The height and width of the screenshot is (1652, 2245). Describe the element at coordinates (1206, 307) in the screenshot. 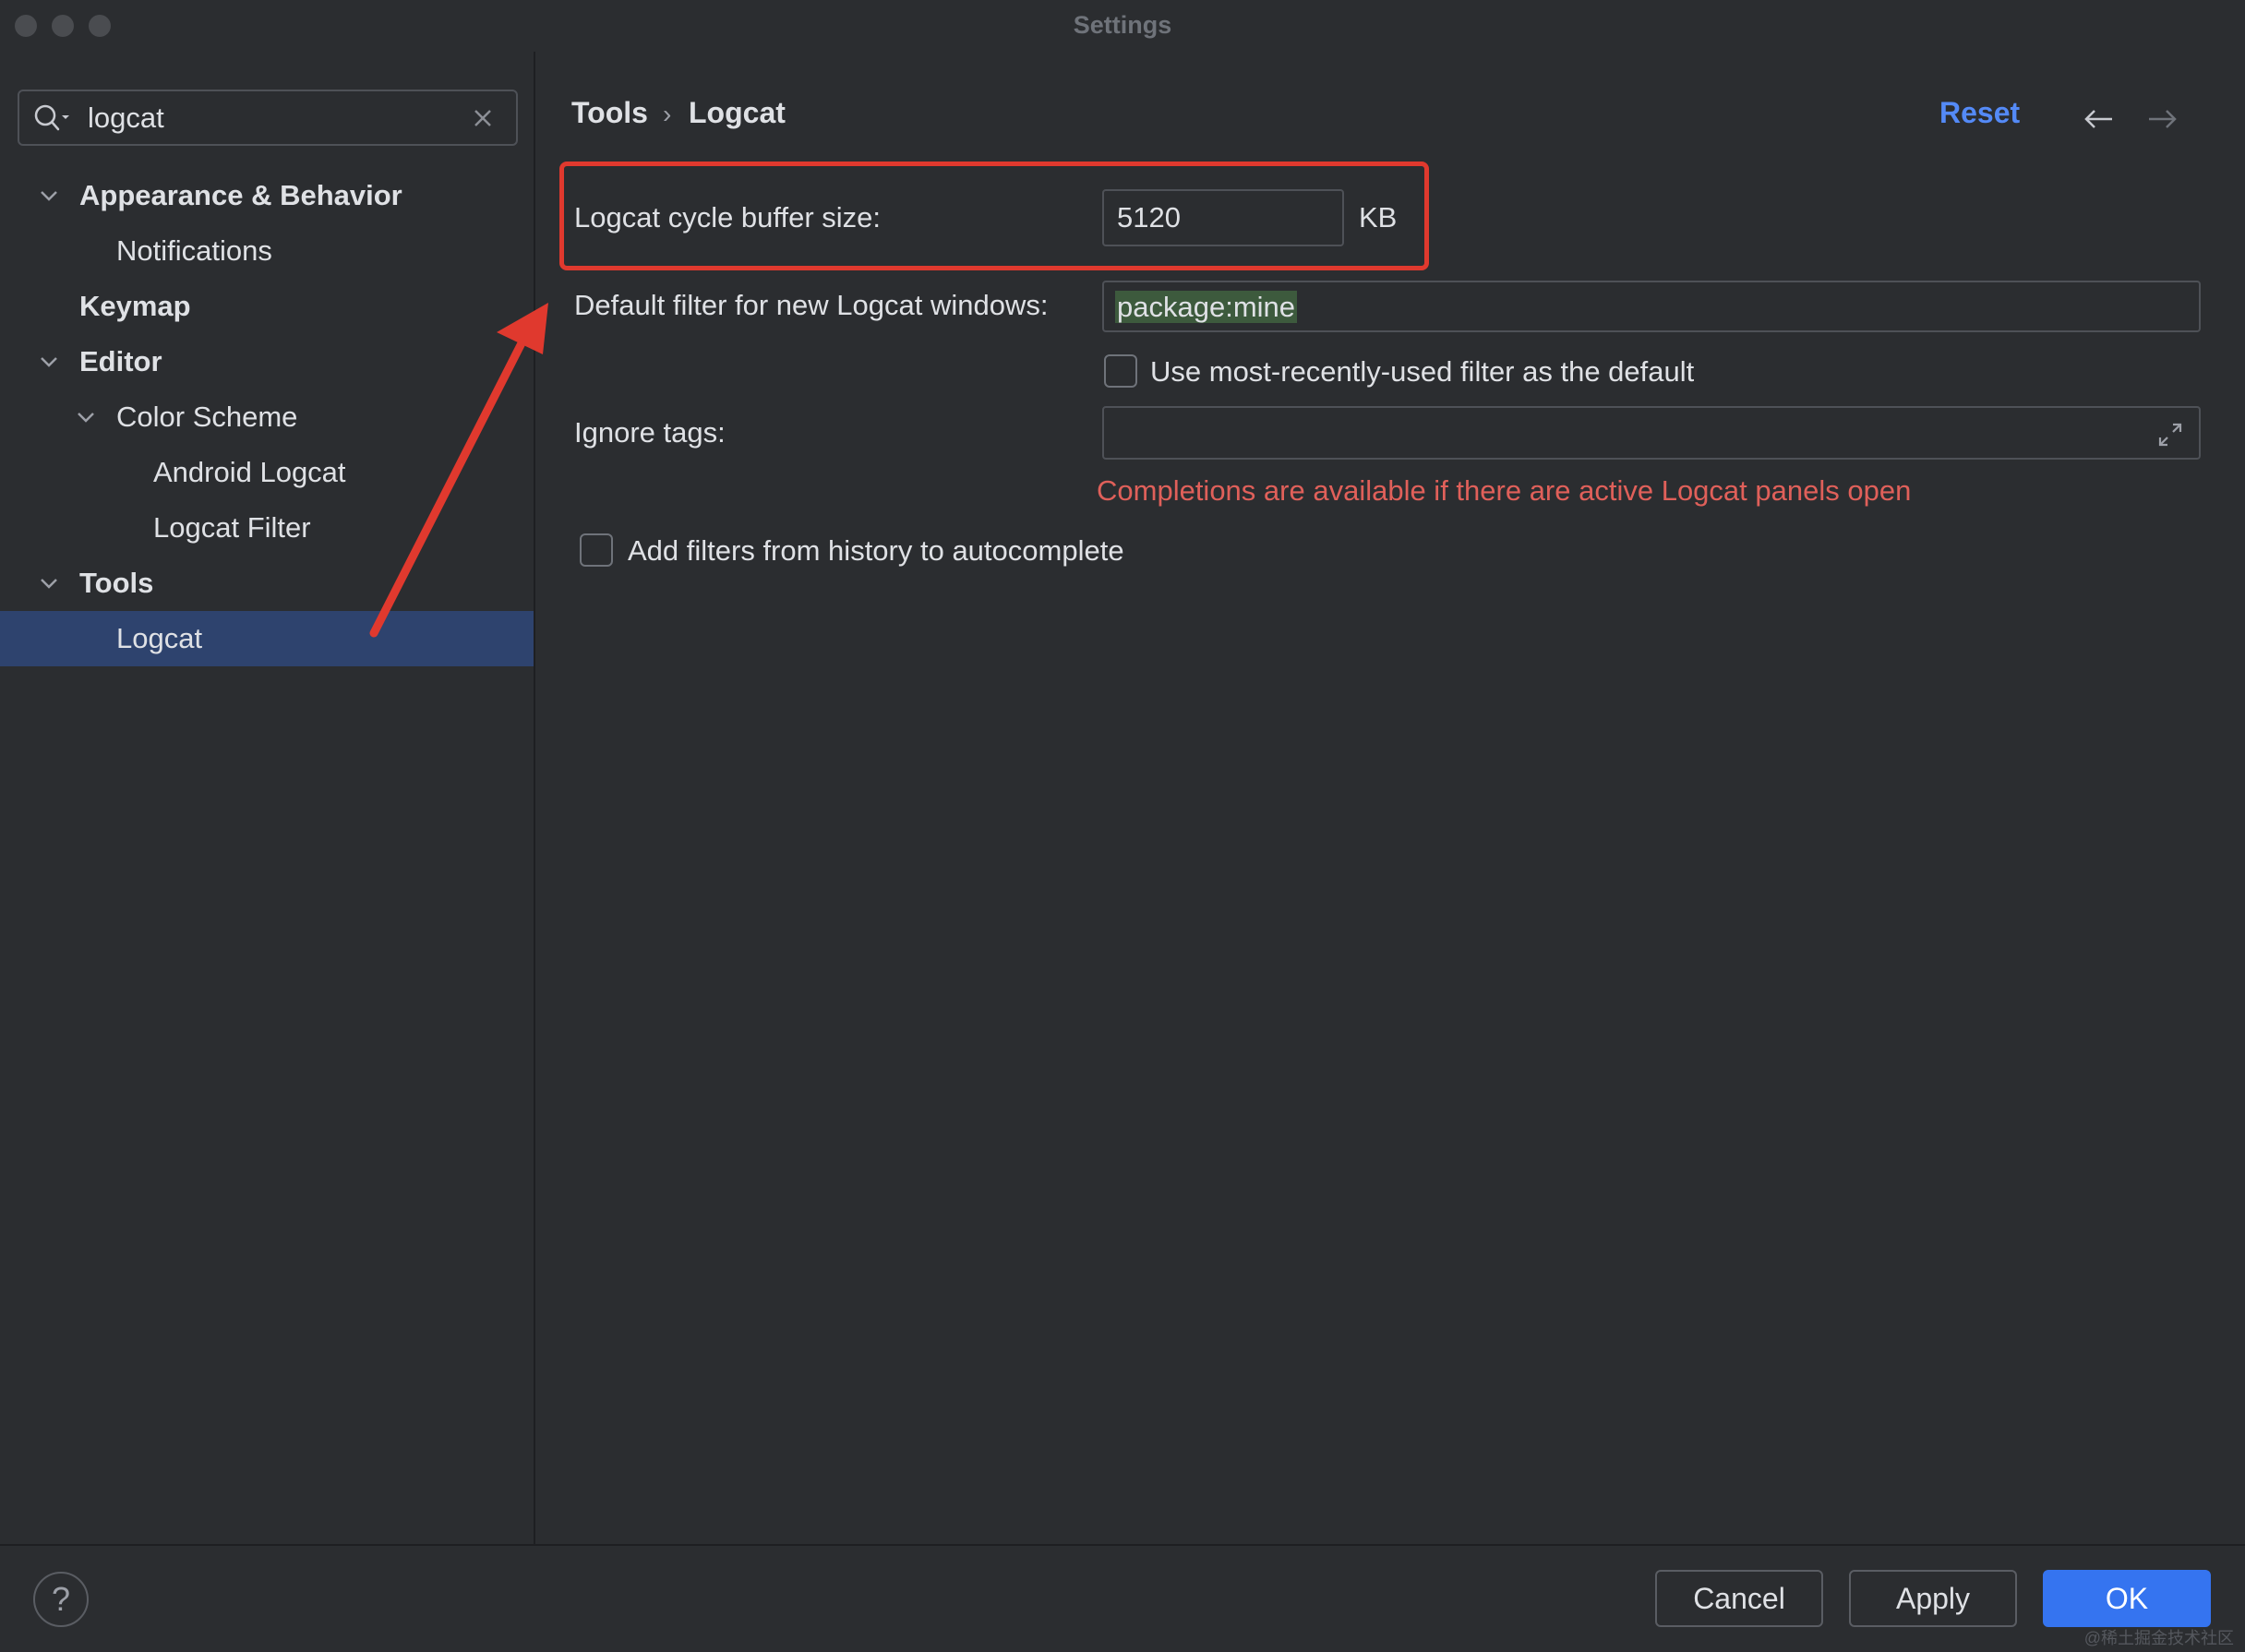

I see `default-filter-value: package:mine` at that location.